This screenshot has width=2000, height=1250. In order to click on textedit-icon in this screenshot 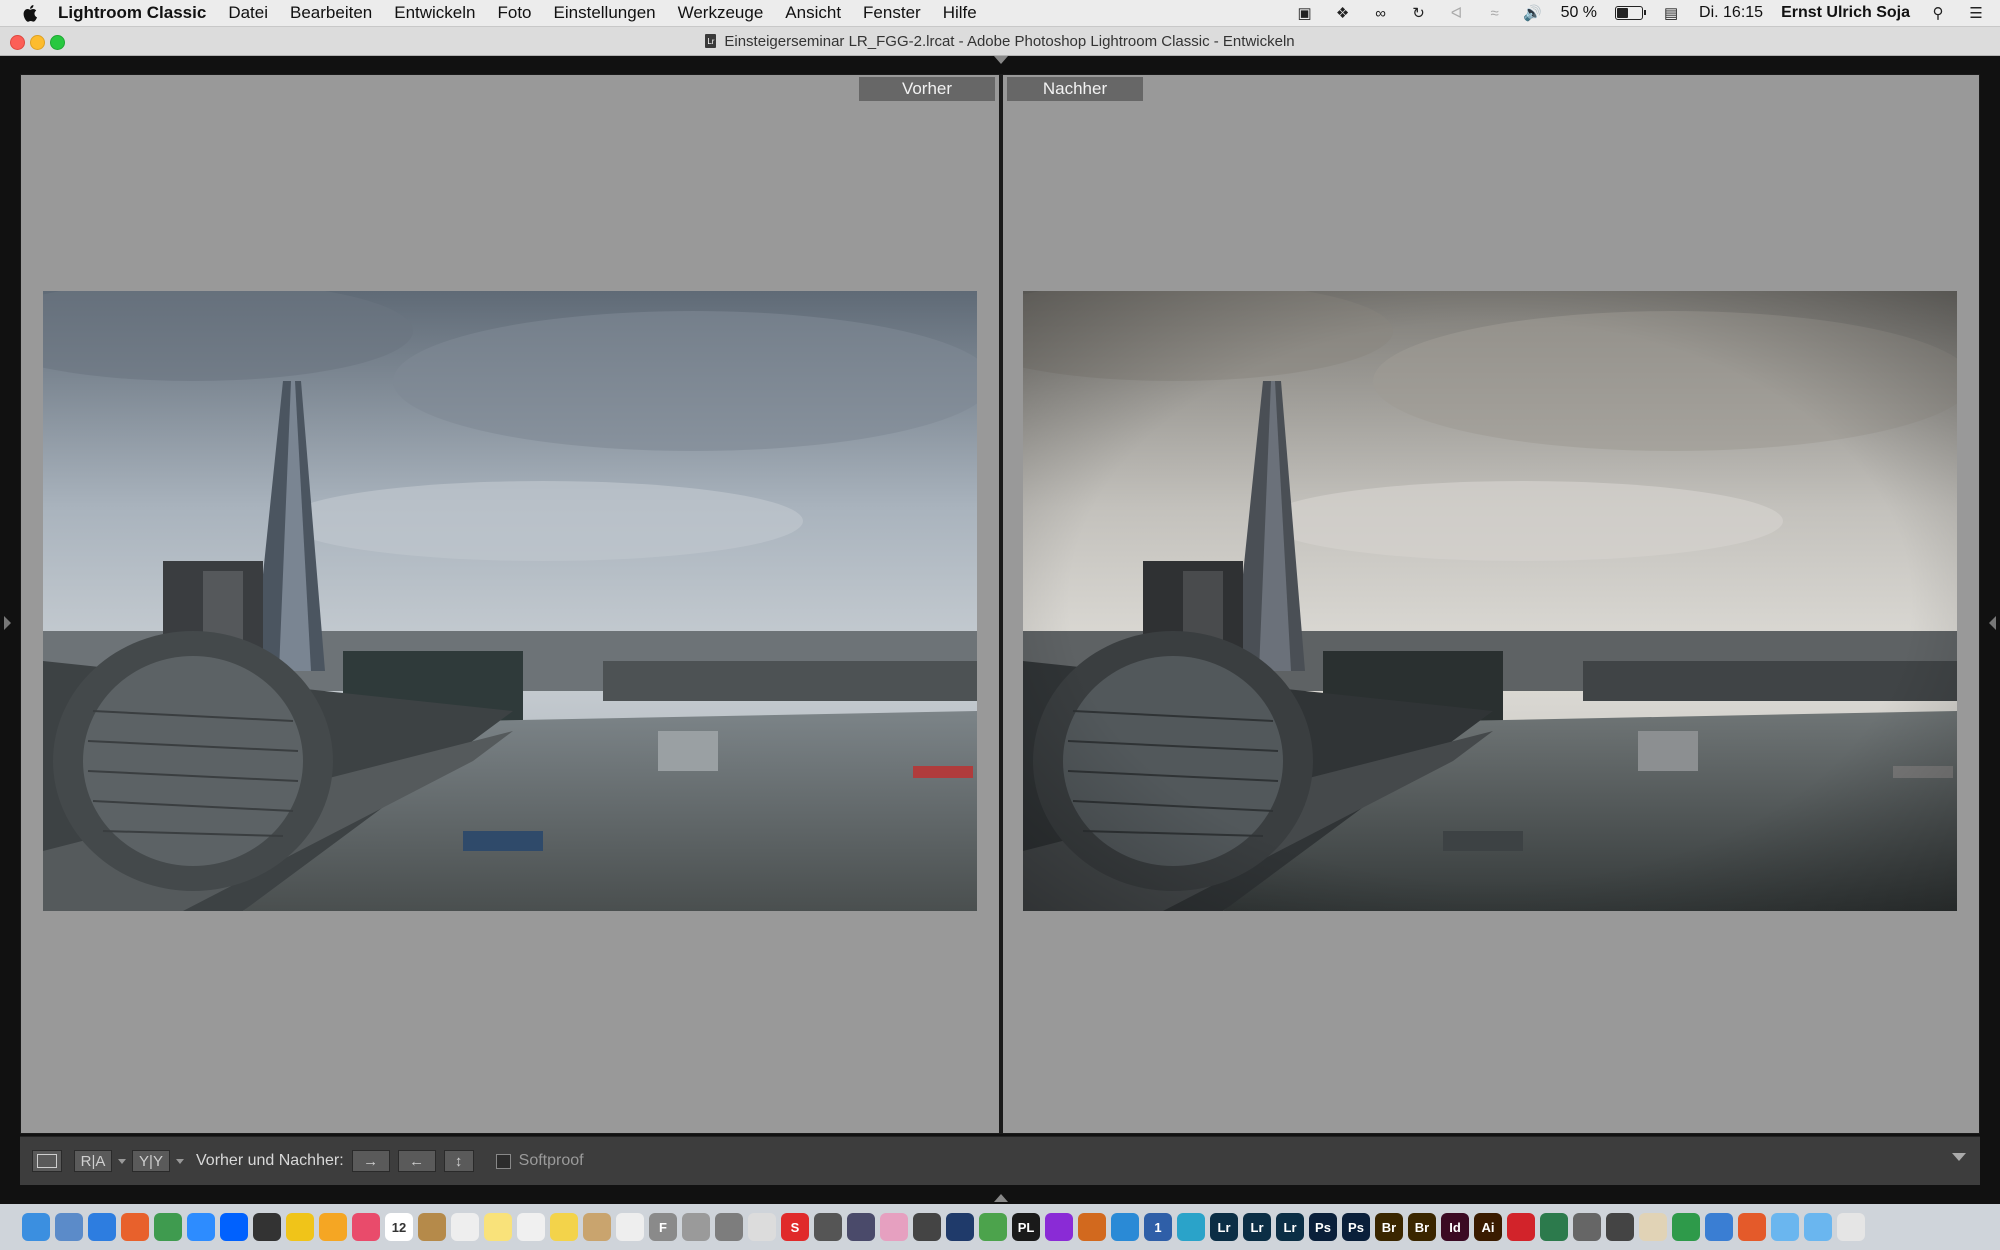, I will do `click(465, 1227)`.